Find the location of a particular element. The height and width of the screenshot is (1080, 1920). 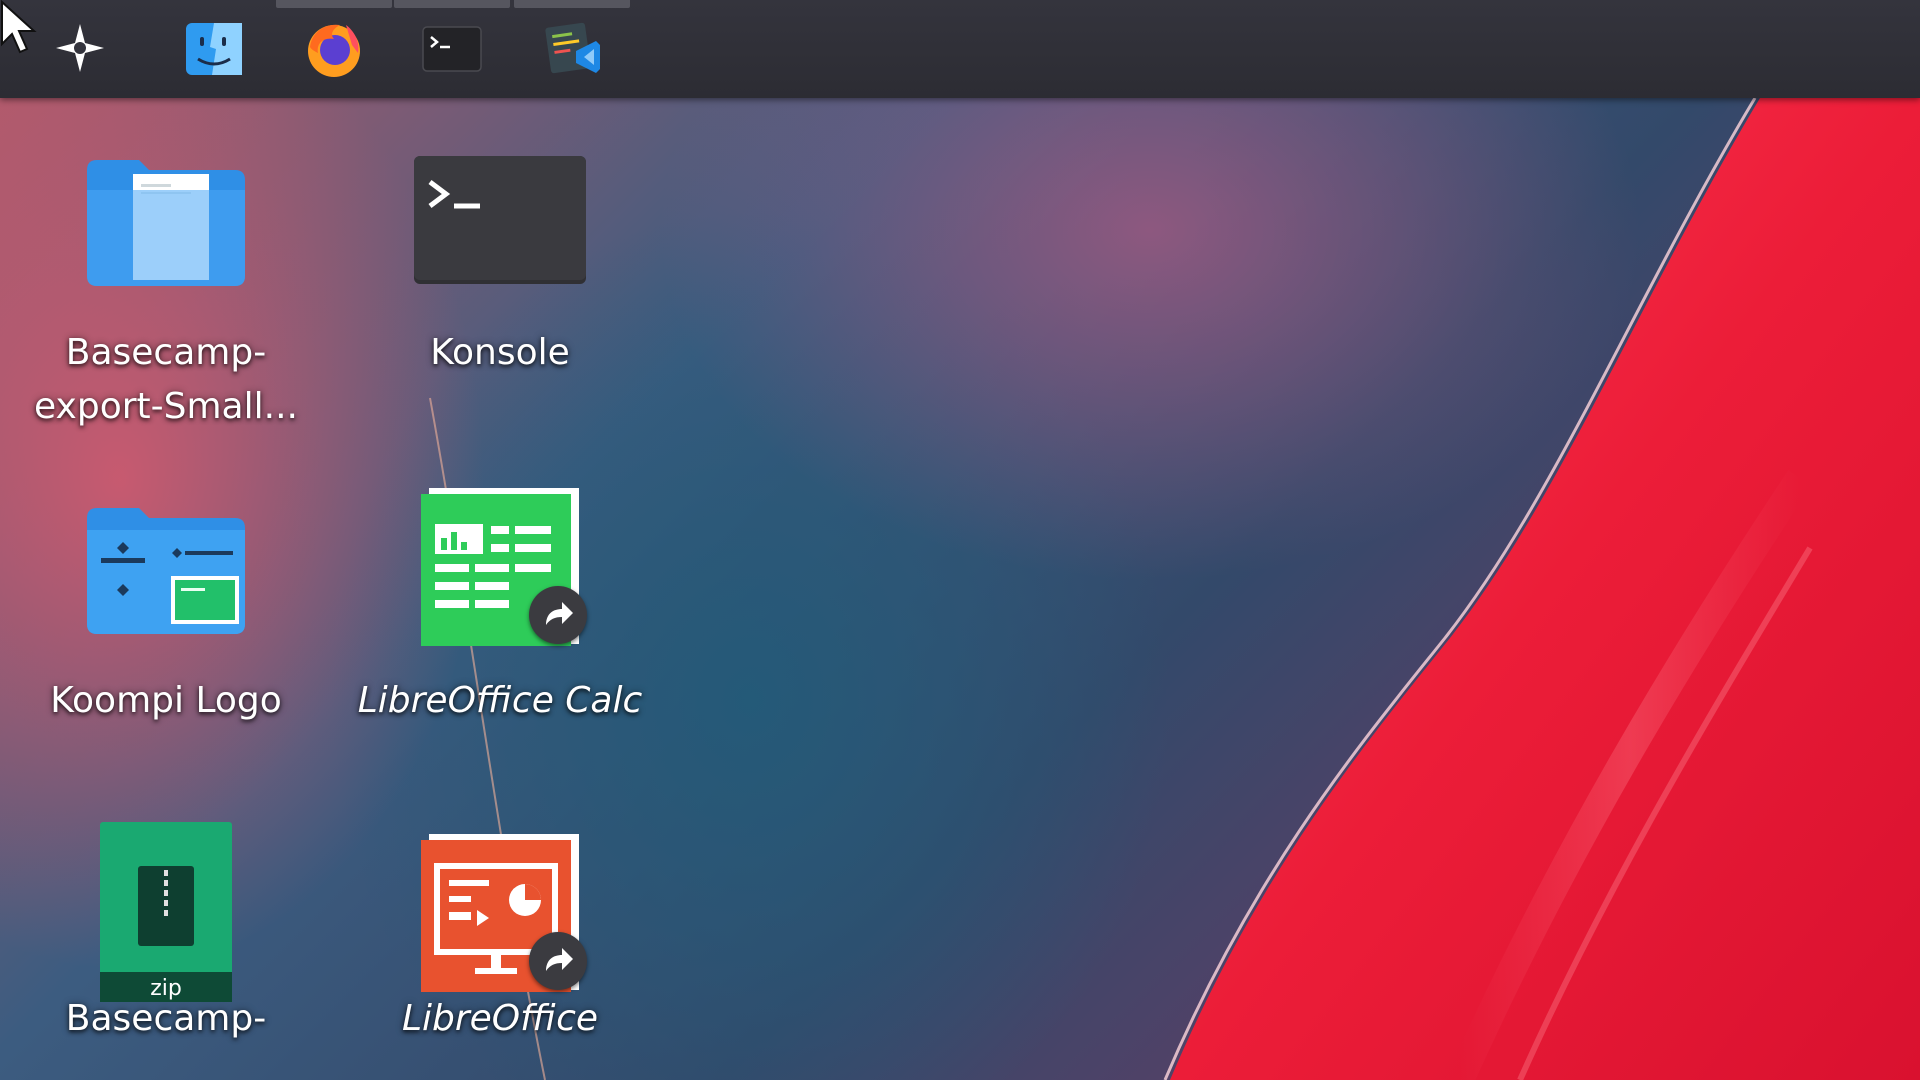

top-panel is located at coordinates (960, 49).